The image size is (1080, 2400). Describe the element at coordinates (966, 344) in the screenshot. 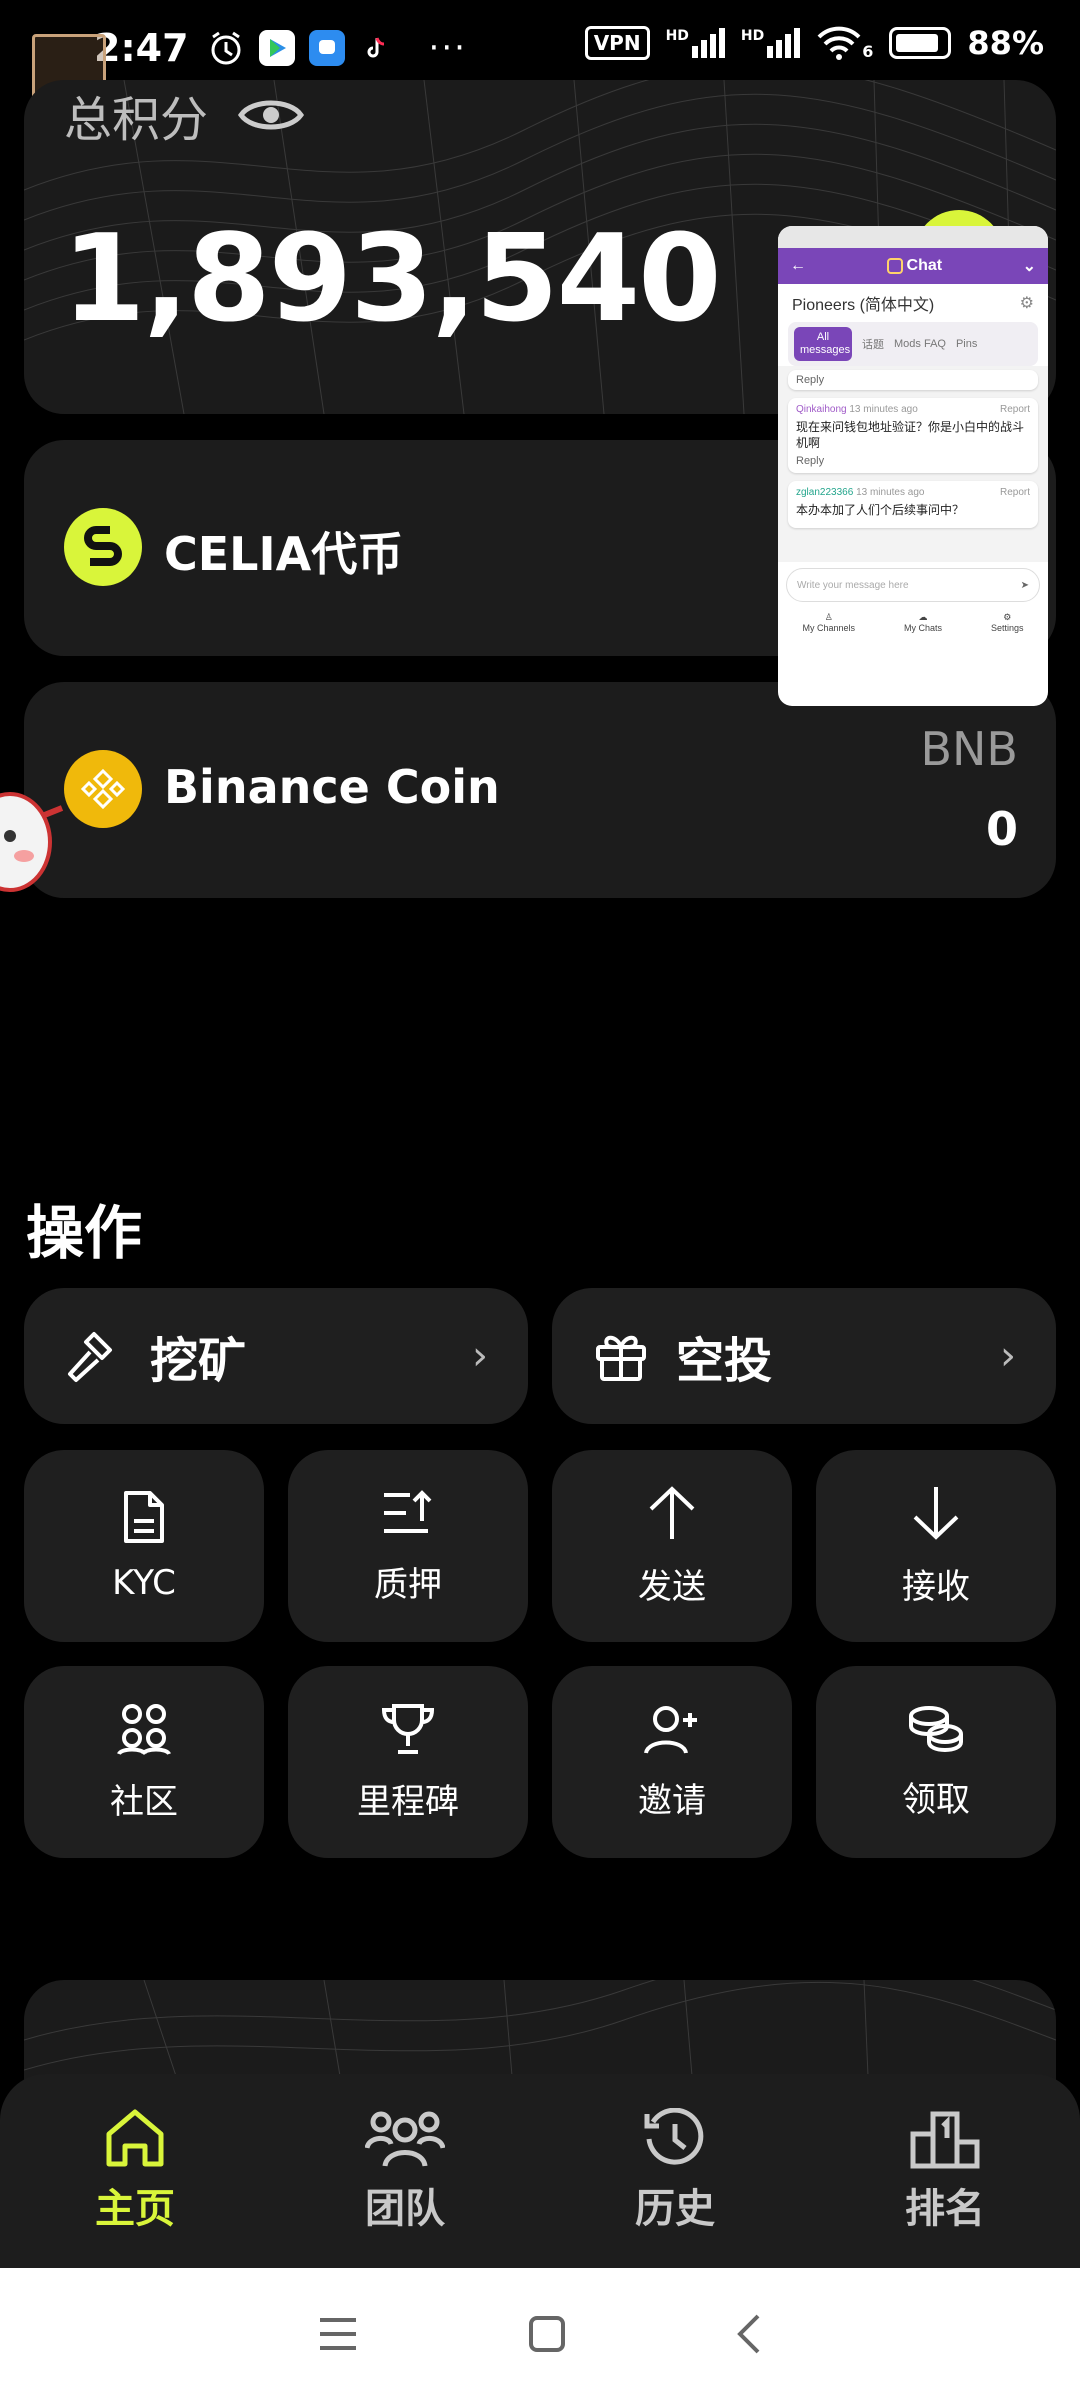

I see `tab-pins: Pins` at that location.